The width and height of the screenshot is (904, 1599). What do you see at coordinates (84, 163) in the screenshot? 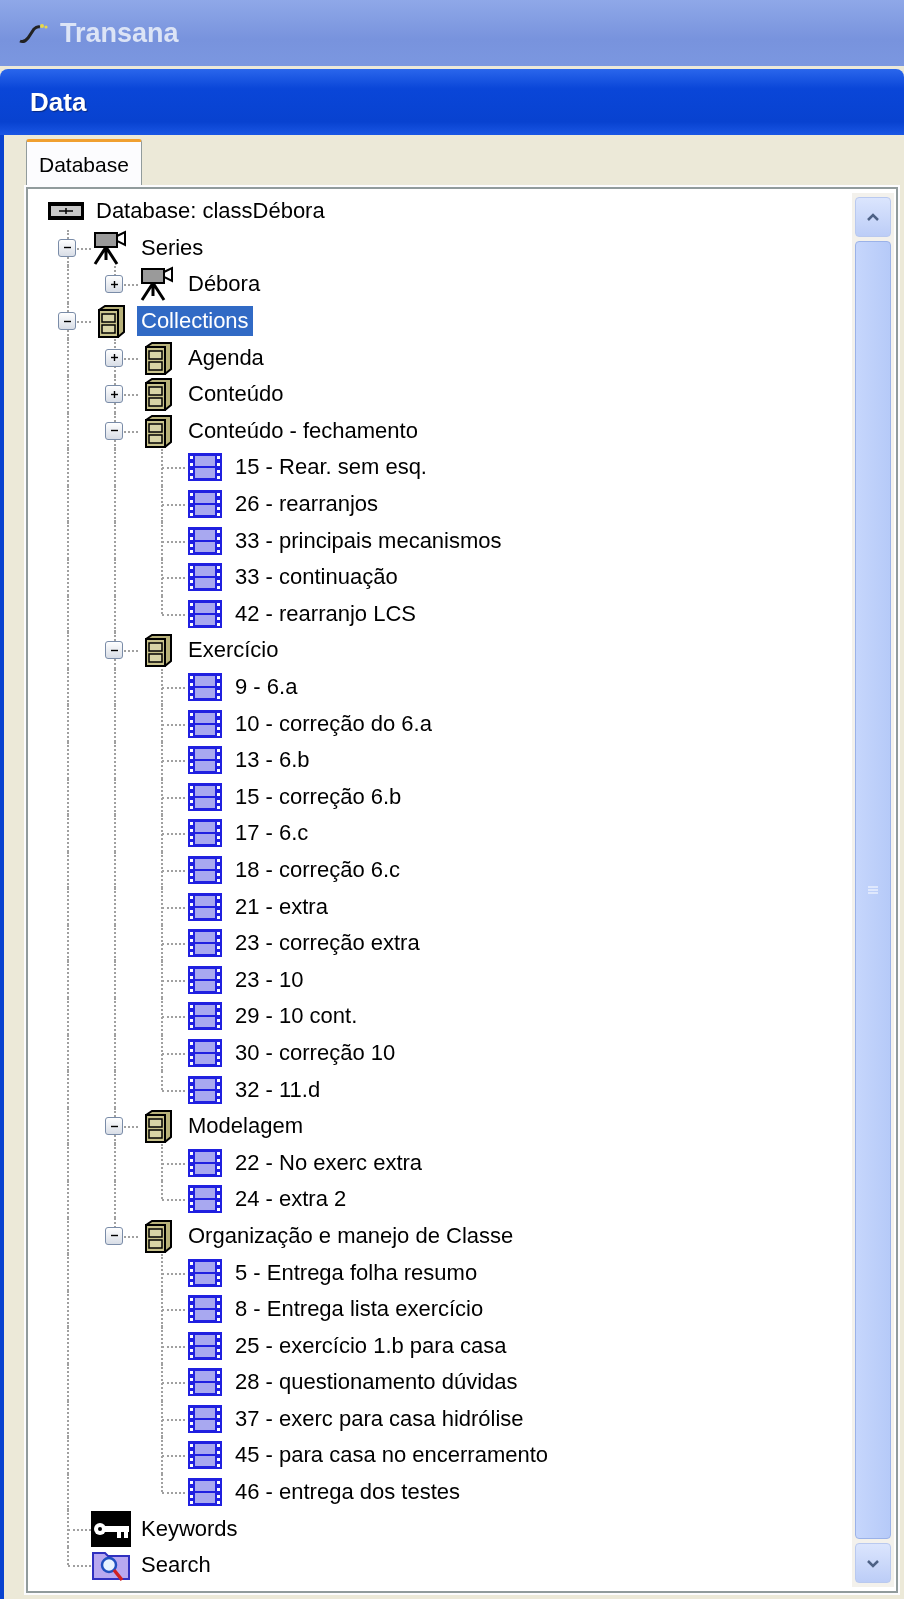
I see `tab: Database` at bounding box center [84, 163].